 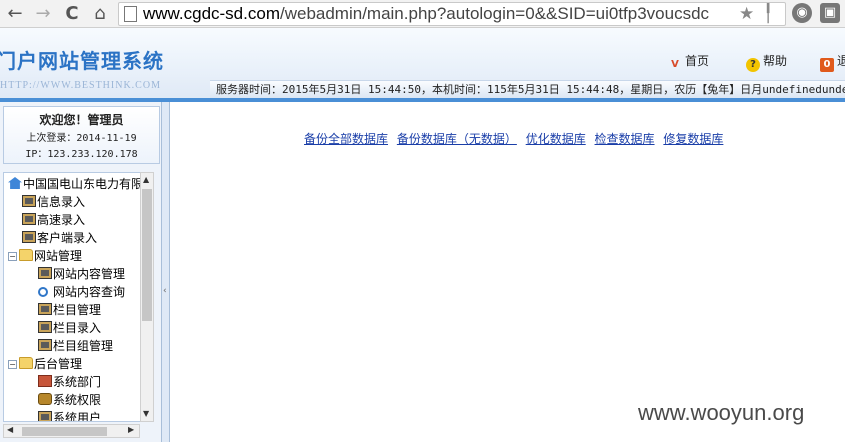 What do you see at coordinates (556, 139) in the screenshot?
I see `optimize-db-link: 优化数据库` at bounding box center [556, 139].